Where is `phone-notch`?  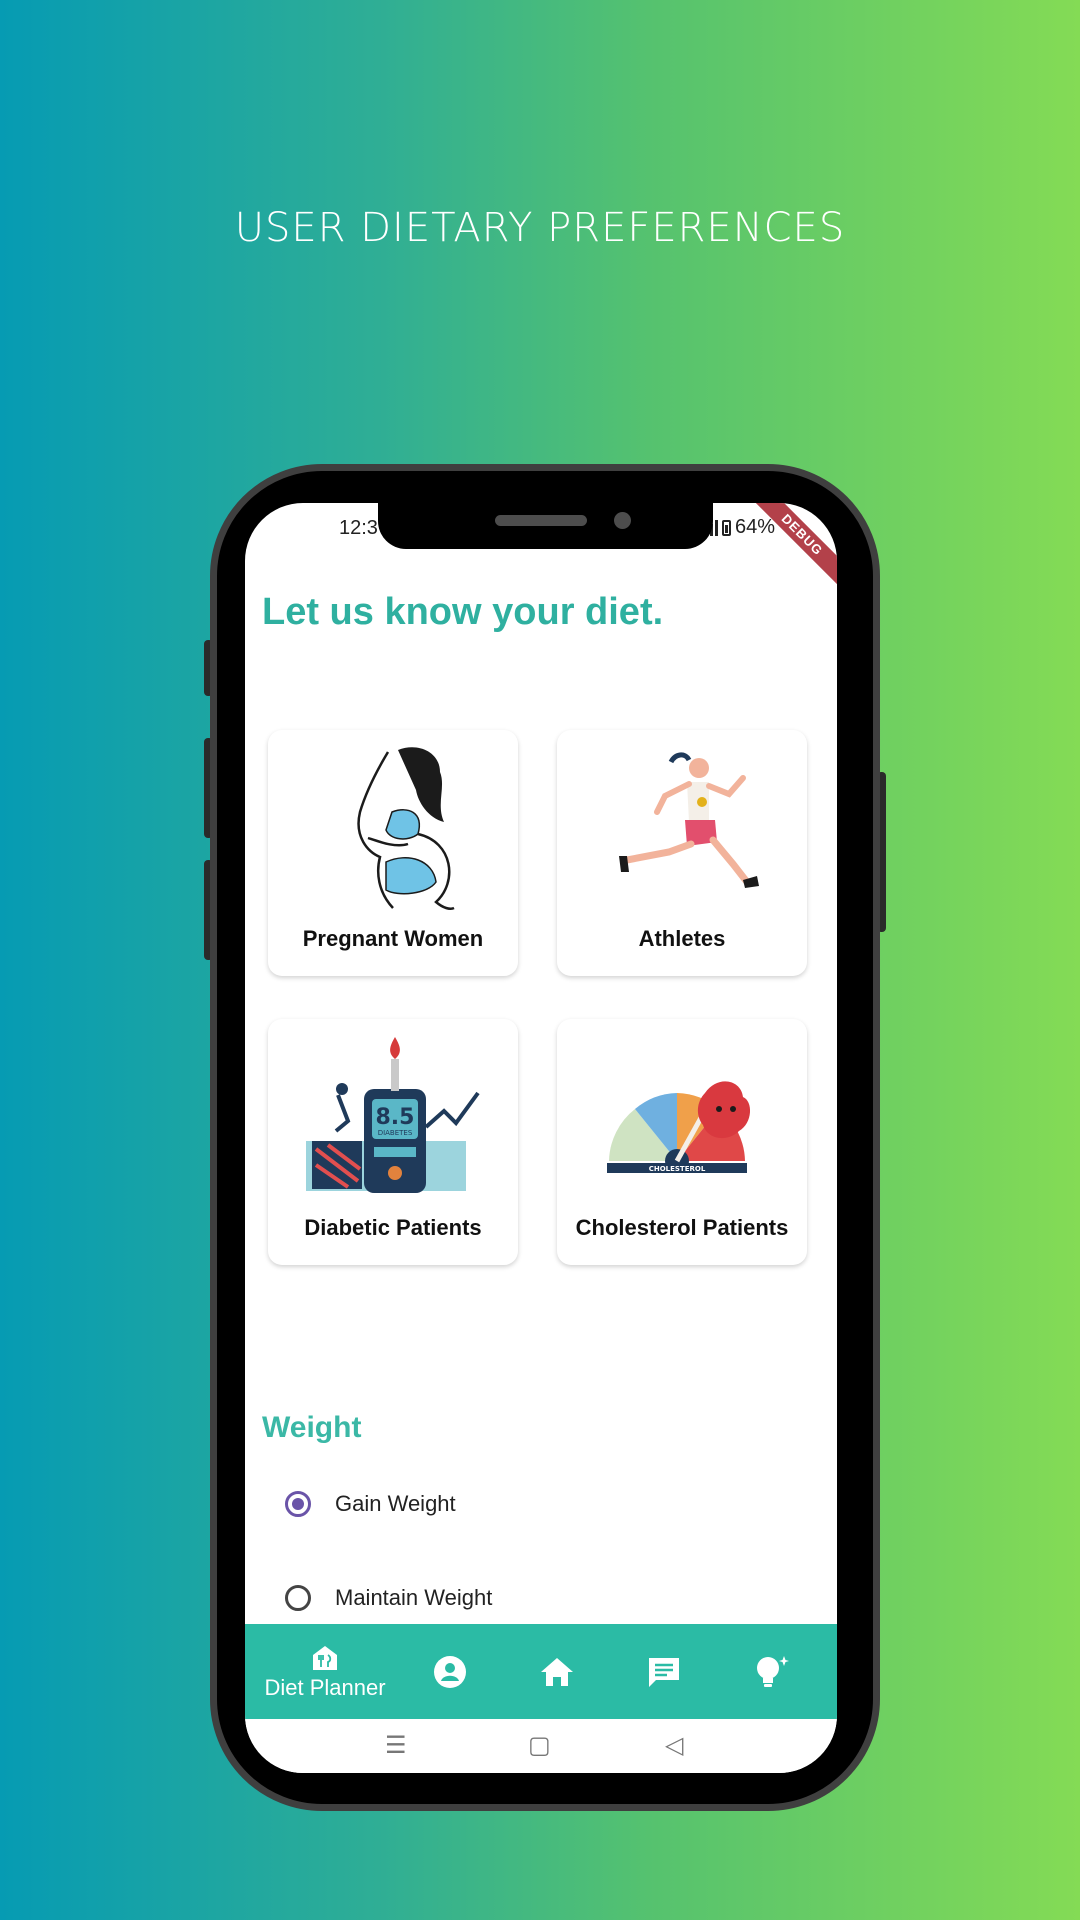 phone-notch is located at coordinates (545, 526).